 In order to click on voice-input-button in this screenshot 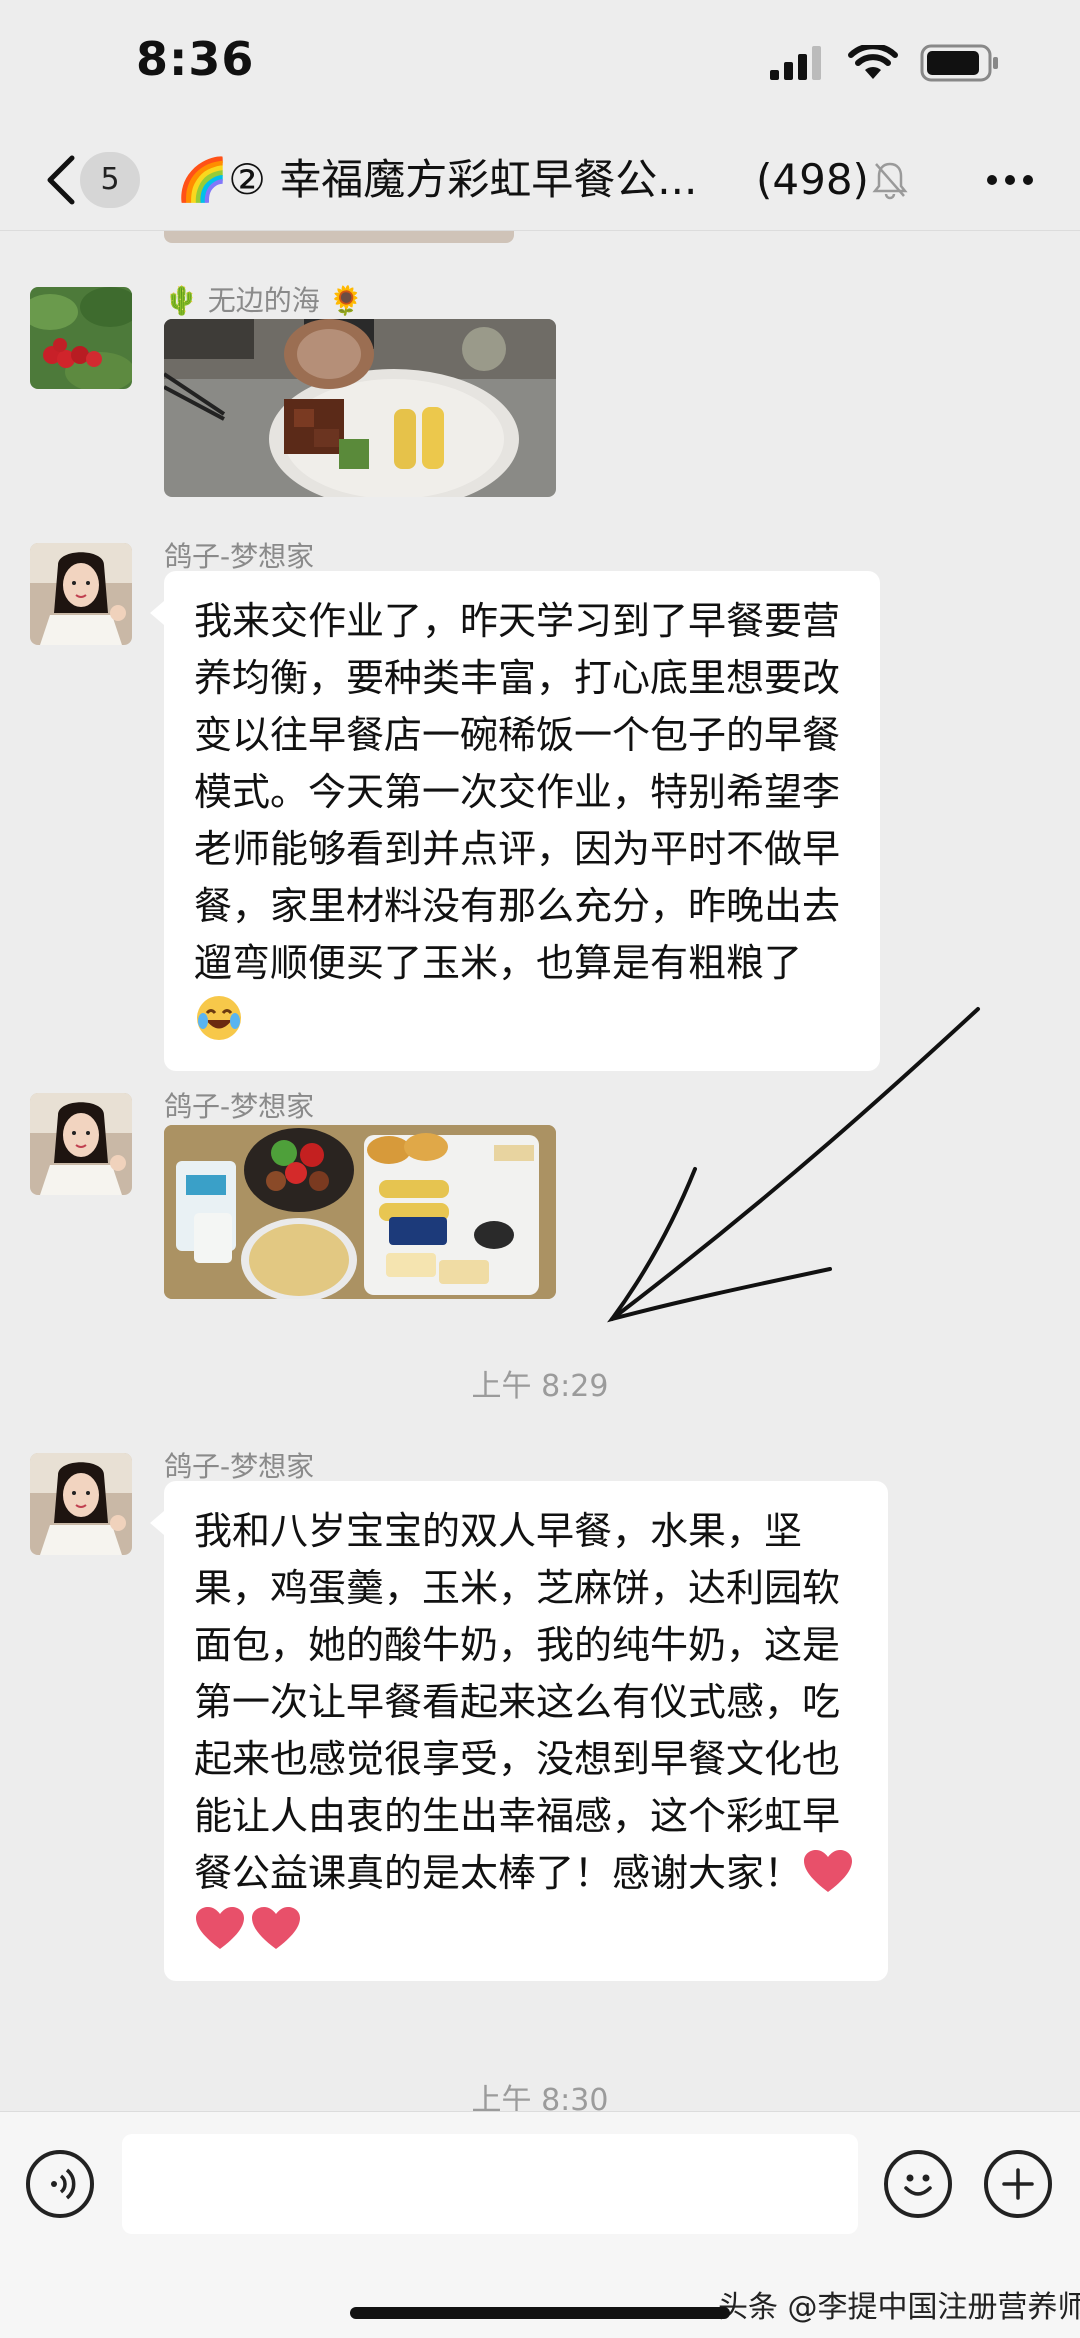, I will do `click(60, 2184)`.